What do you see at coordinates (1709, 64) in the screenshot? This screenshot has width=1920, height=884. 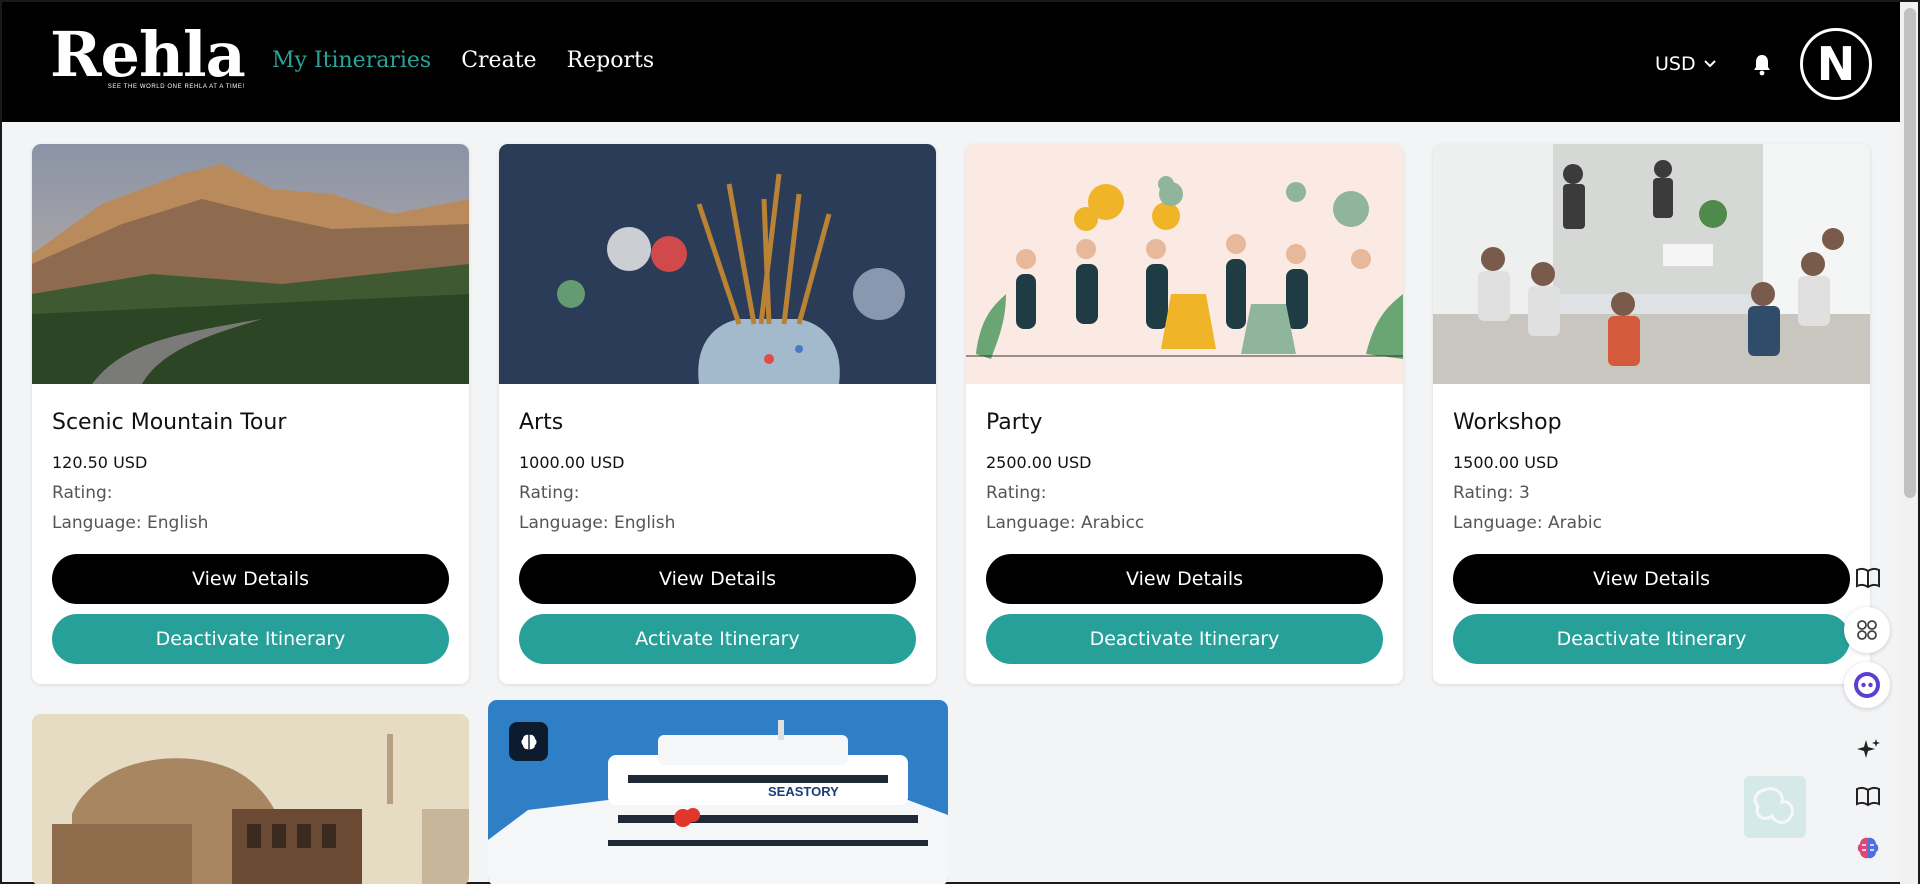 I see `chevron-down-icon` at bounding box center [1709, 64].